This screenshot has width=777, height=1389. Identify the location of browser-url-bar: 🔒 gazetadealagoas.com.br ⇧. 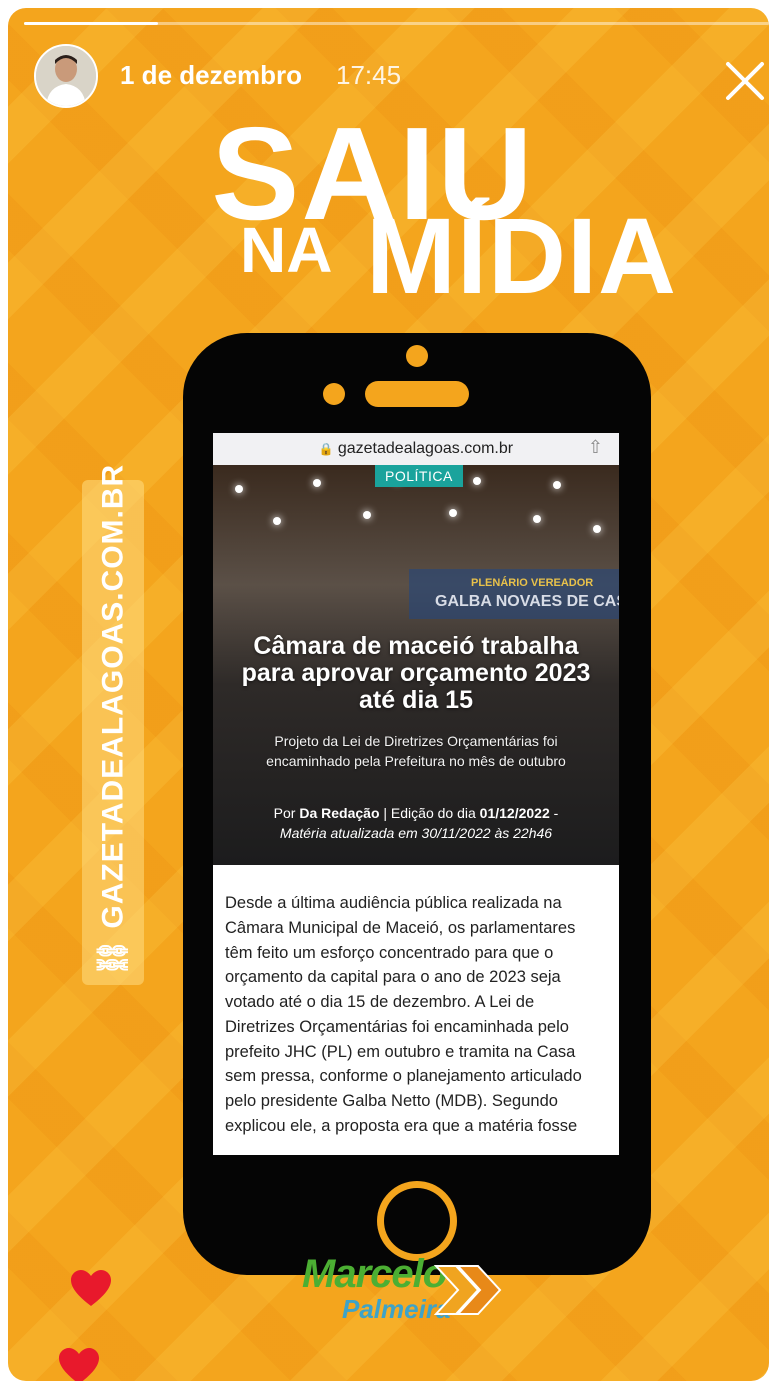
(416, 449).